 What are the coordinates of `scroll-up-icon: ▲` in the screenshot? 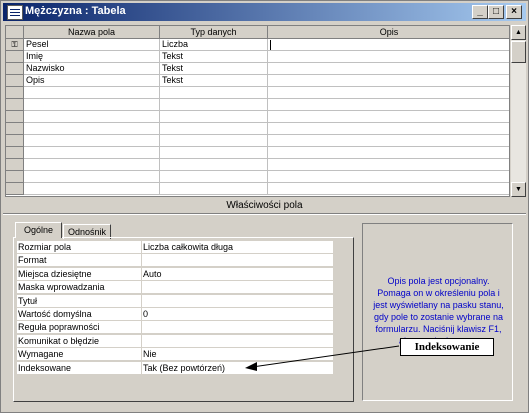 It's located at (518, 32).